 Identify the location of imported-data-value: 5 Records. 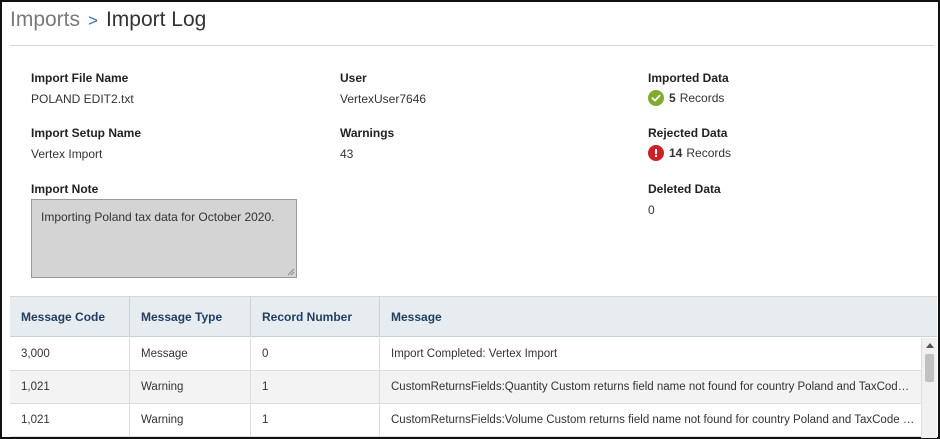
(688, 98).